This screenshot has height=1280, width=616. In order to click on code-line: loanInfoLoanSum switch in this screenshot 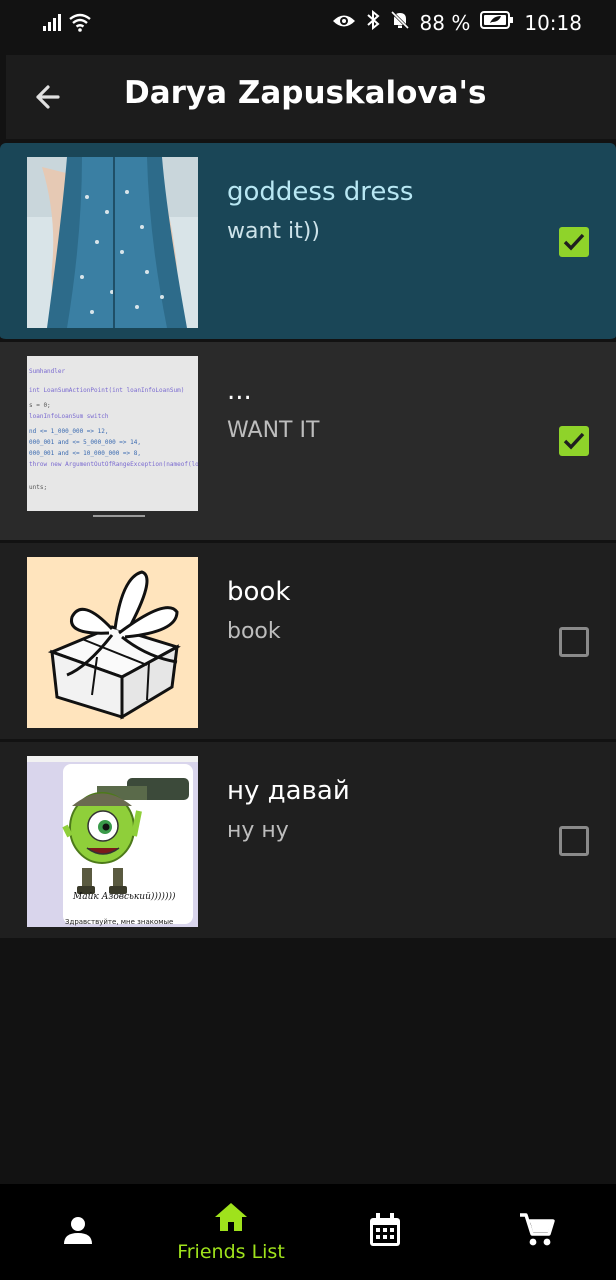, I will do `click(69, 416)`.